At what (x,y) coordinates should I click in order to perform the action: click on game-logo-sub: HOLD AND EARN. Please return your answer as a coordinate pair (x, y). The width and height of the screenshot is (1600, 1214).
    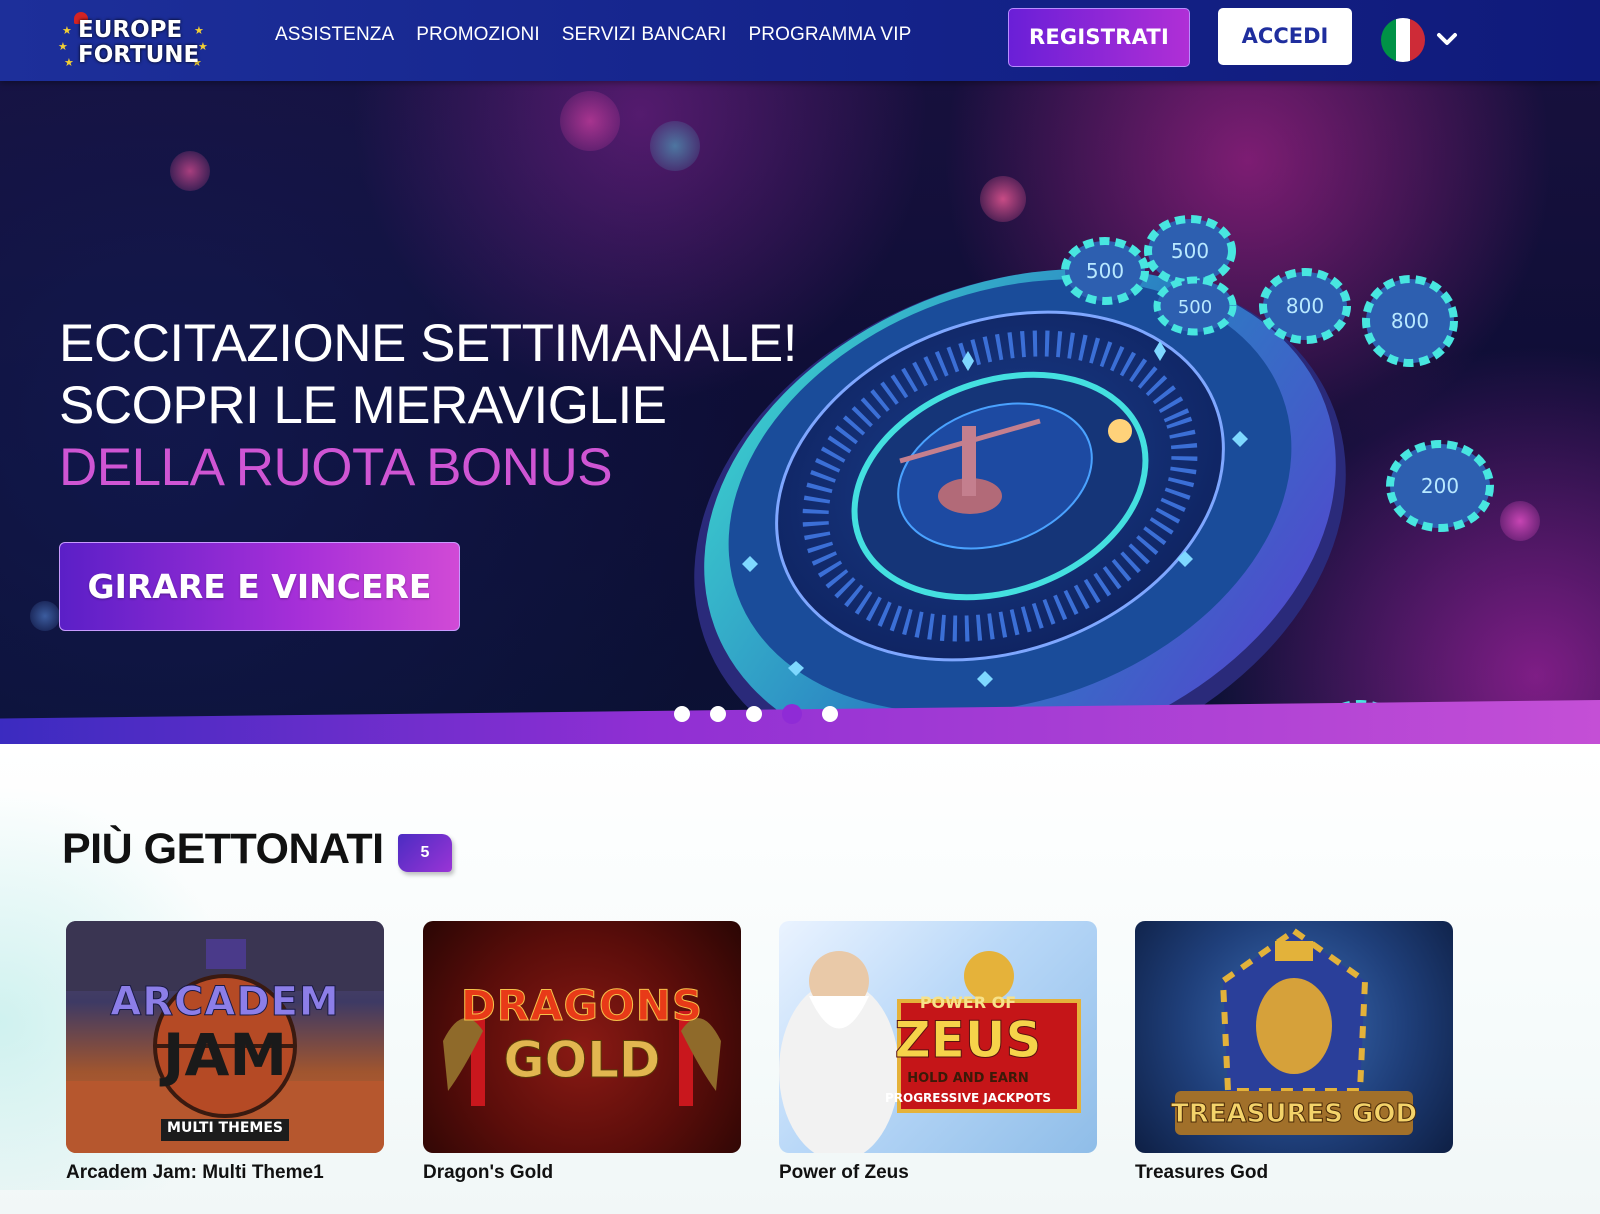
    Looking at the image, I should click on (968, 1078).